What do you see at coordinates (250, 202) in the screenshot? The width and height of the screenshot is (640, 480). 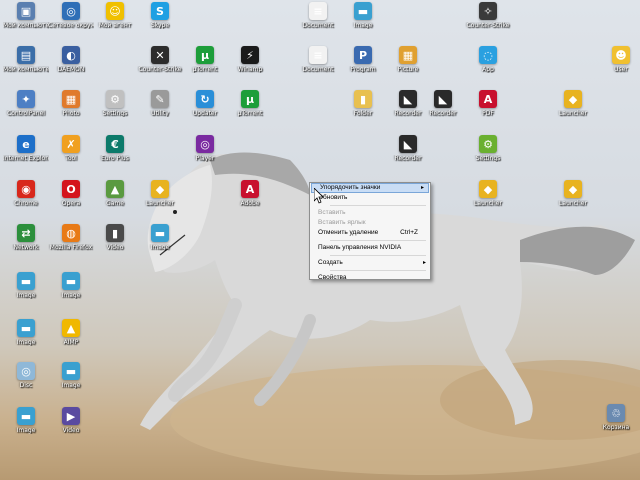 I see `desktop-icon-adobe: A Adobe` at bounding box center [250, 202].